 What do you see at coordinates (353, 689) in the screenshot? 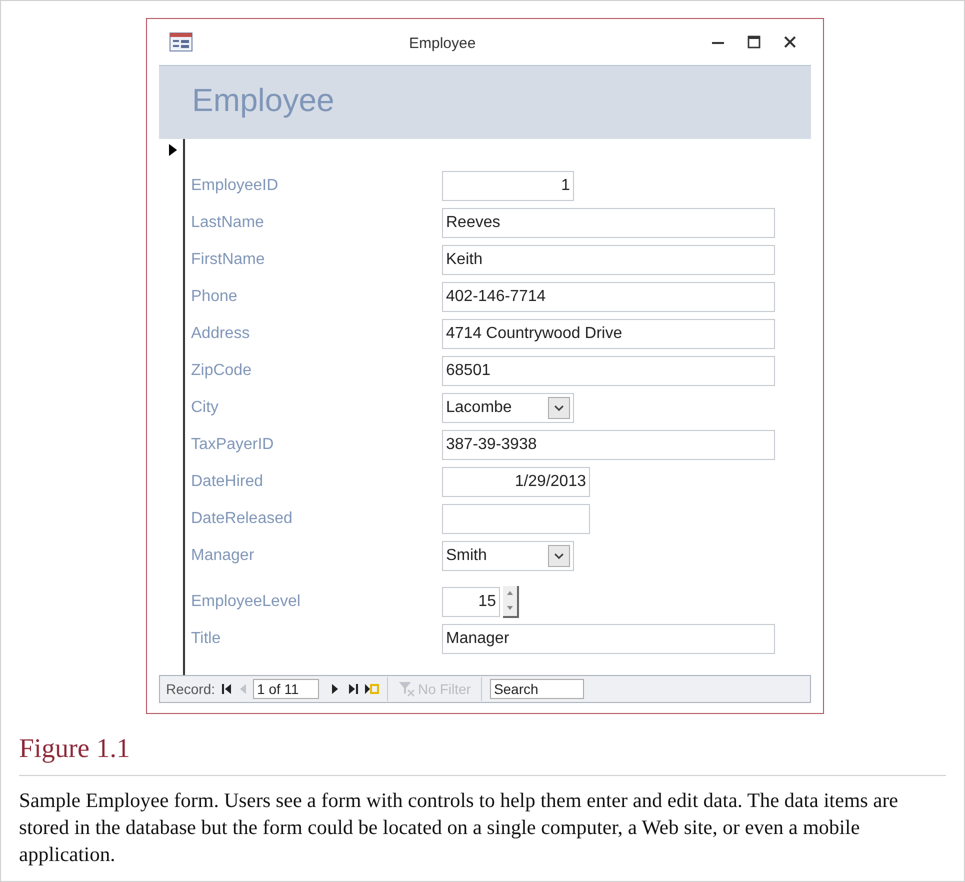
I see `last-record-icon` at bounding box center [353, 689].